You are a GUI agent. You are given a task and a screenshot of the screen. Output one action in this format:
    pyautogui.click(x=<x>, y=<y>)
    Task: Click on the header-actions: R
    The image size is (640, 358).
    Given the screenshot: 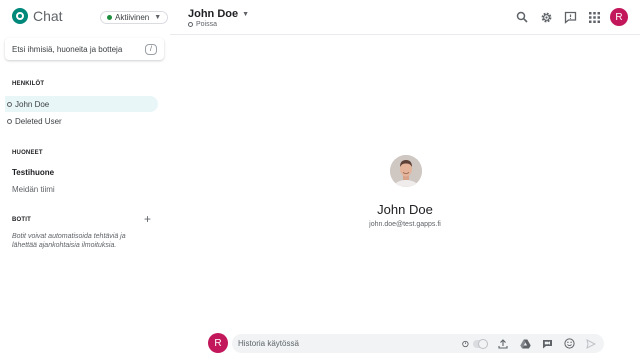 What is the action you would take?
    pyautogui.click(x=567, y=17)
    